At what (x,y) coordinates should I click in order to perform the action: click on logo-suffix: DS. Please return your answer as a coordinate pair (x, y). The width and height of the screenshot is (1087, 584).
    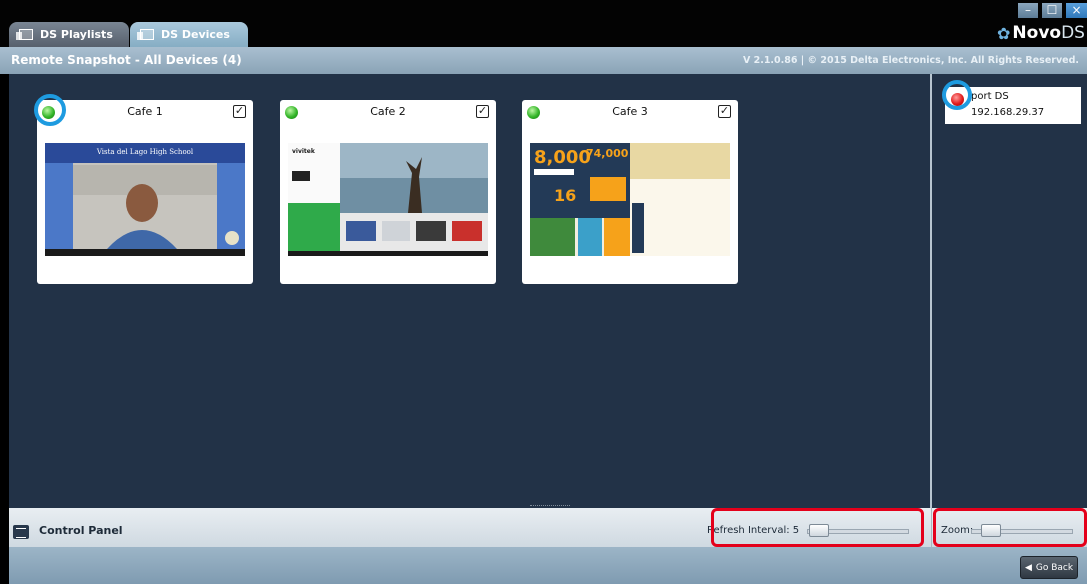
    Looking at the image, I should click on (1073, 33).